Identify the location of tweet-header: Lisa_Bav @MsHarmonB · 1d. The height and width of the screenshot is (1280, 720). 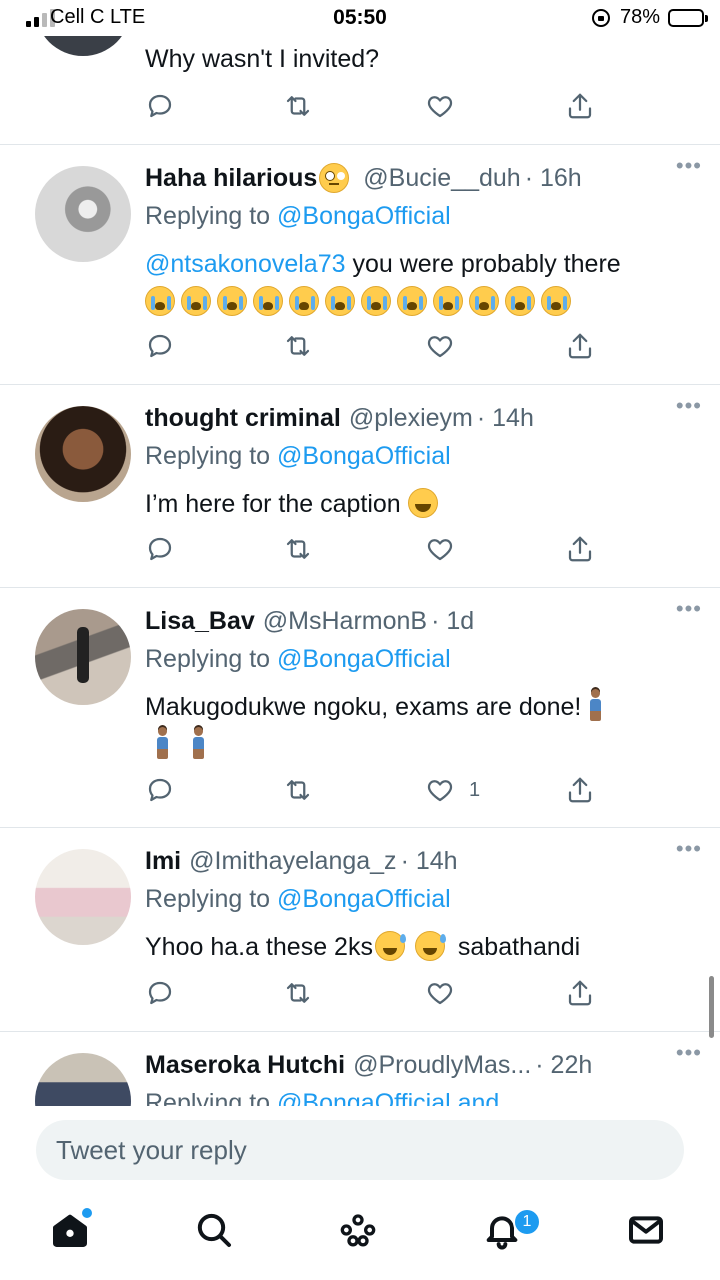
(422, 621).